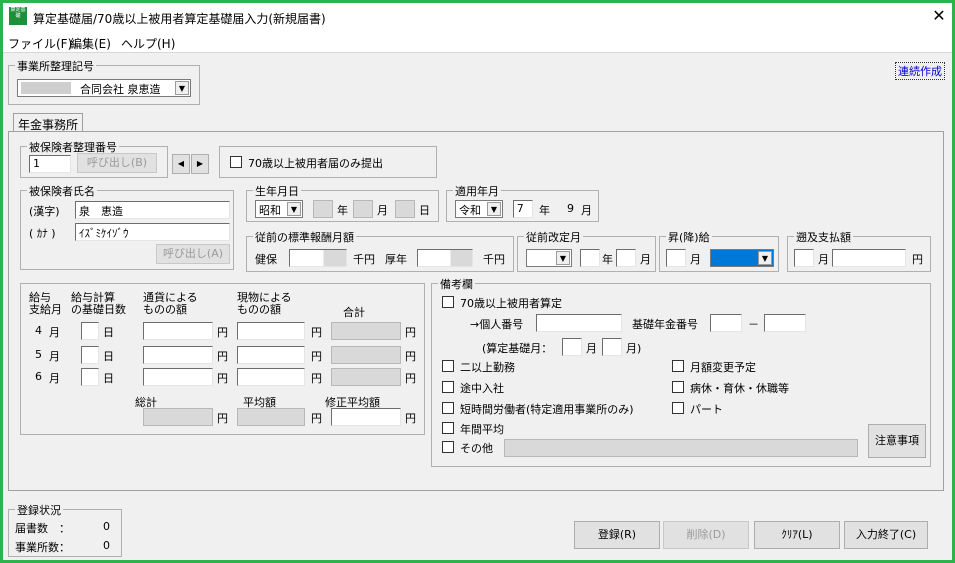 This screenshot has width=955, height=563. Describe the element at coordinates (170, 303) in the screenshot. I see `currency-header: 通貨による ものの額` at that location.